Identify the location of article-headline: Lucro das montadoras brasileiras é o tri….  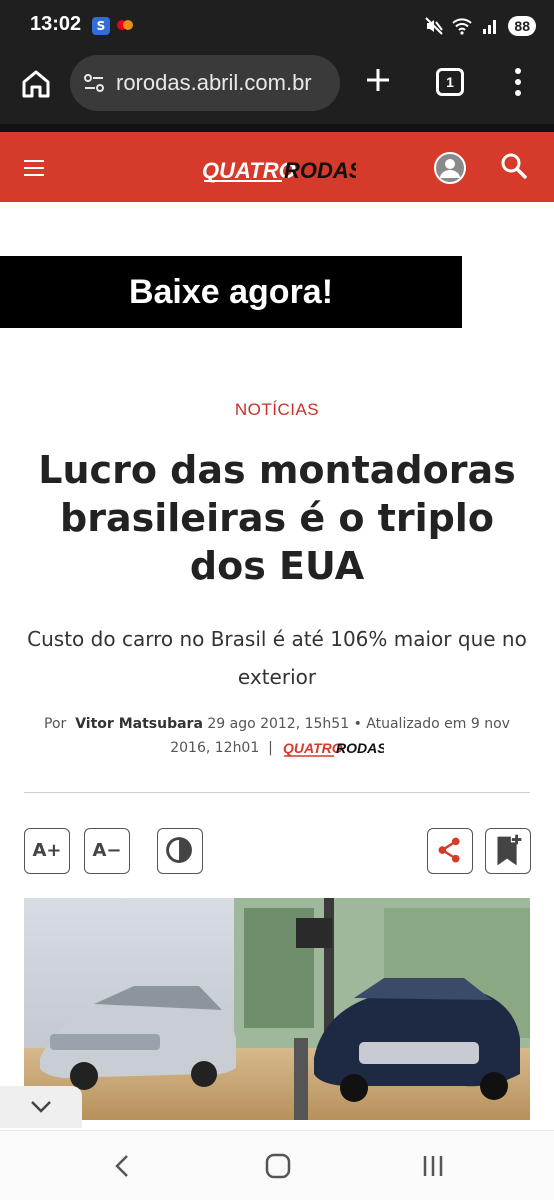
(277, 518).